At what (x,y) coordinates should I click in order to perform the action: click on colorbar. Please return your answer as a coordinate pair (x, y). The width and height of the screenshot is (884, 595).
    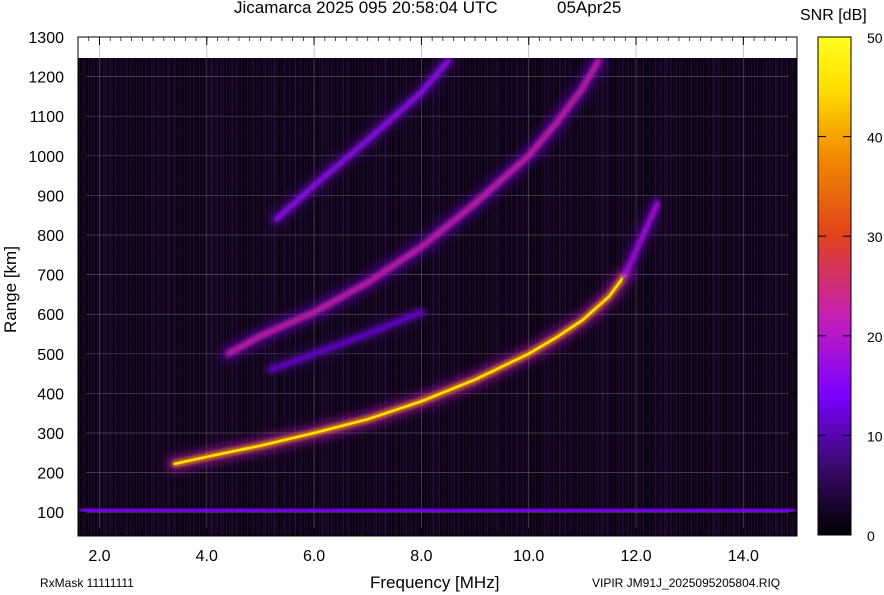
    Looking at the image, I should click on (834, 286).